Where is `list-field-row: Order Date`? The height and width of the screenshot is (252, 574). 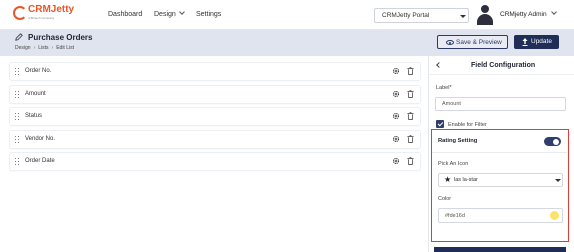 list-field-row: Order Date is located at coordinates (215, 161).